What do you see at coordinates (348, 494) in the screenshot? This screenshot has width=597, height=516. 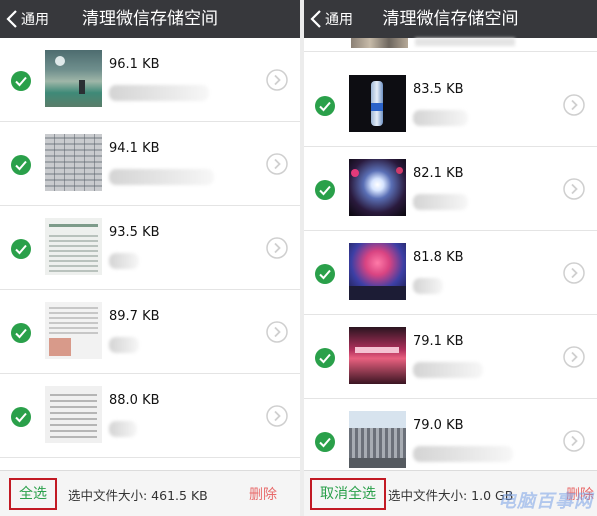 I see `deselect-all-button: 取消全选` at bounding box center [348, 494].